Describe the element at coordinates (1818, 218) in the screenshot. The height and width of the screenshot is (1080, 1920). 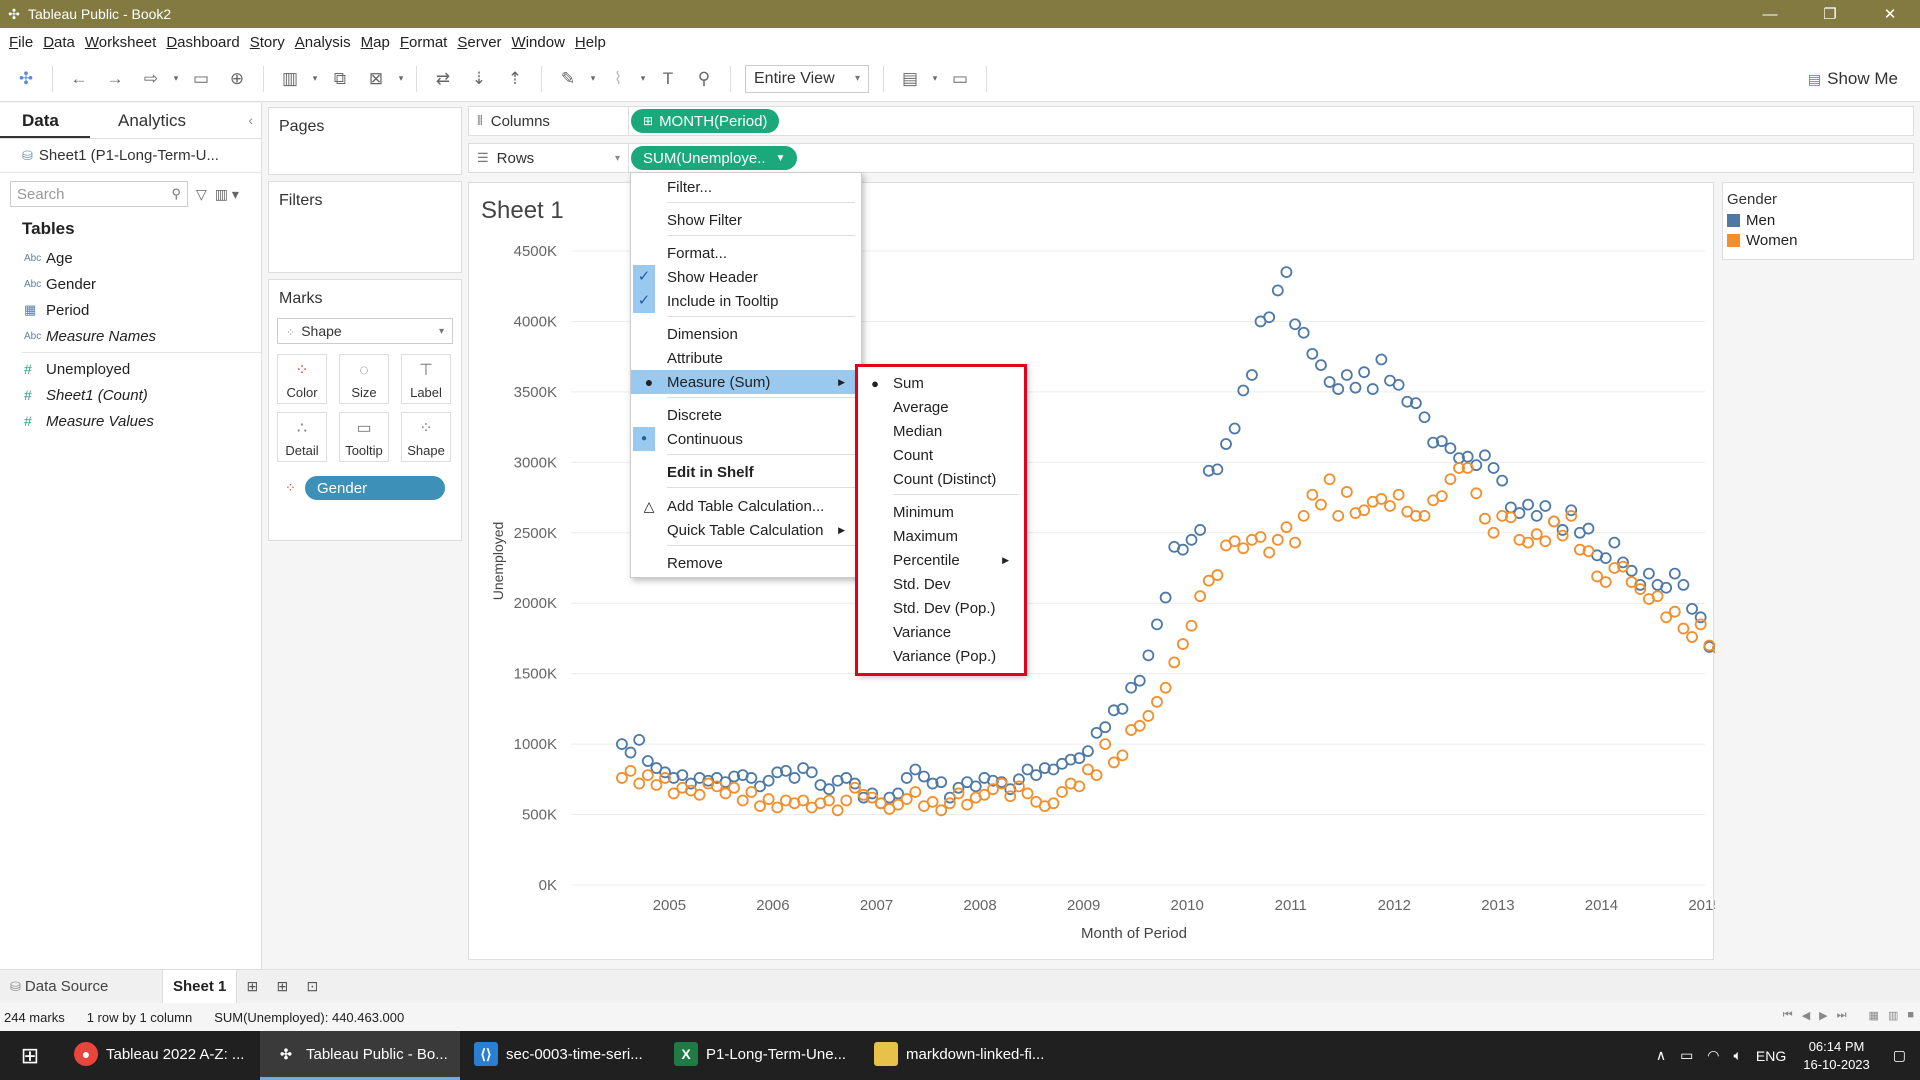
I see `legend-item-men: Men` at that location.